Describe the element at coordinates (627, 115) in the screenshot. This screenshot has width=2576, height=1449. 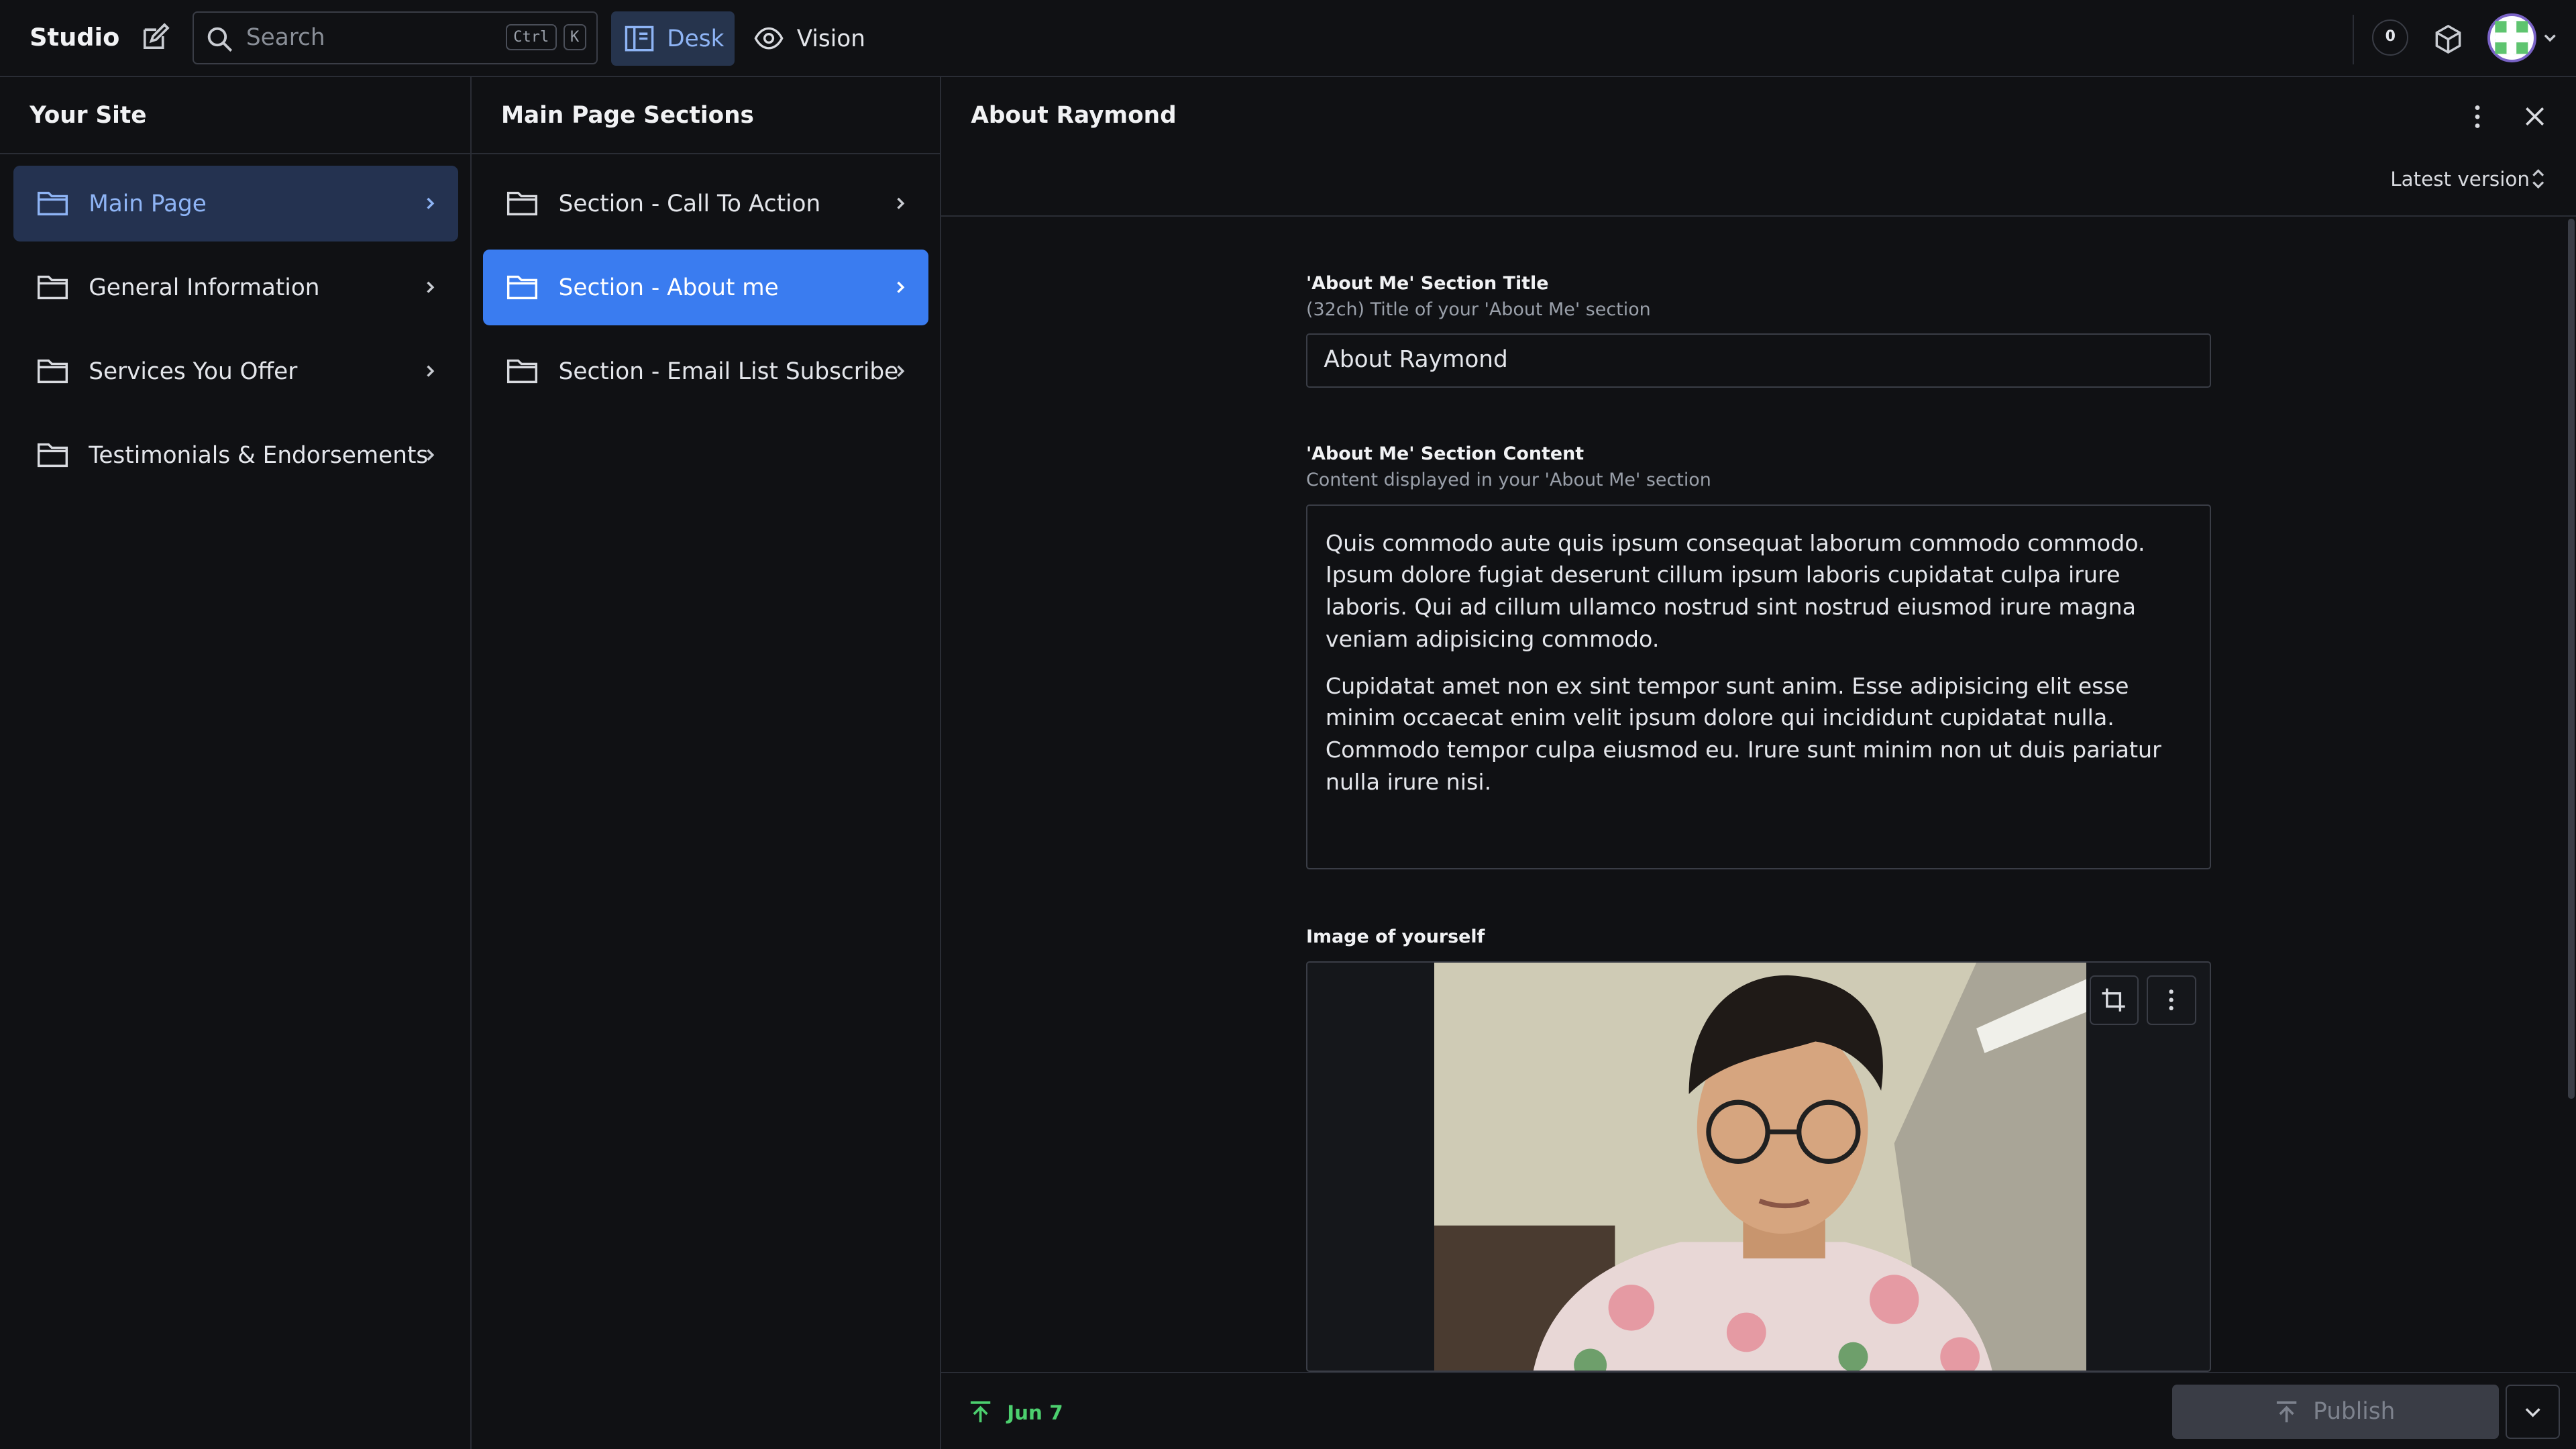
I see `pane-title: Main Page Sections` at that location.